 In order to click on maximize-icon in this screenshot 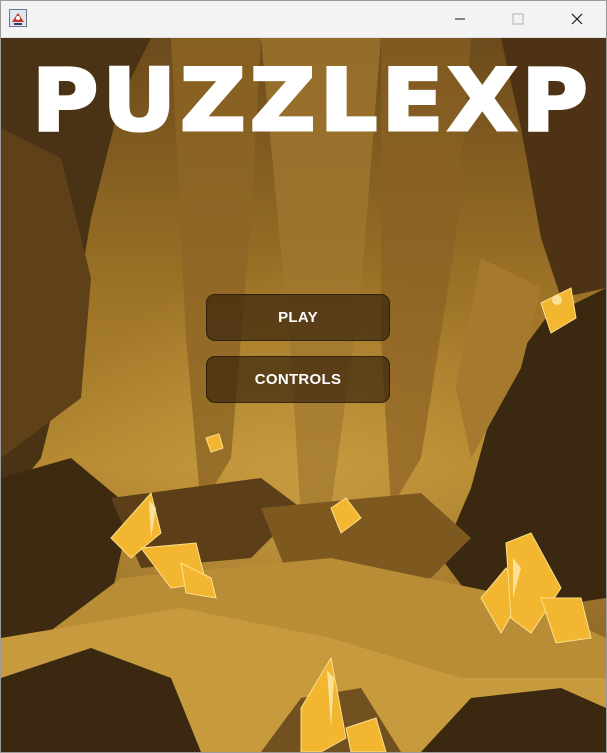, I will do `click(518, 19)`.